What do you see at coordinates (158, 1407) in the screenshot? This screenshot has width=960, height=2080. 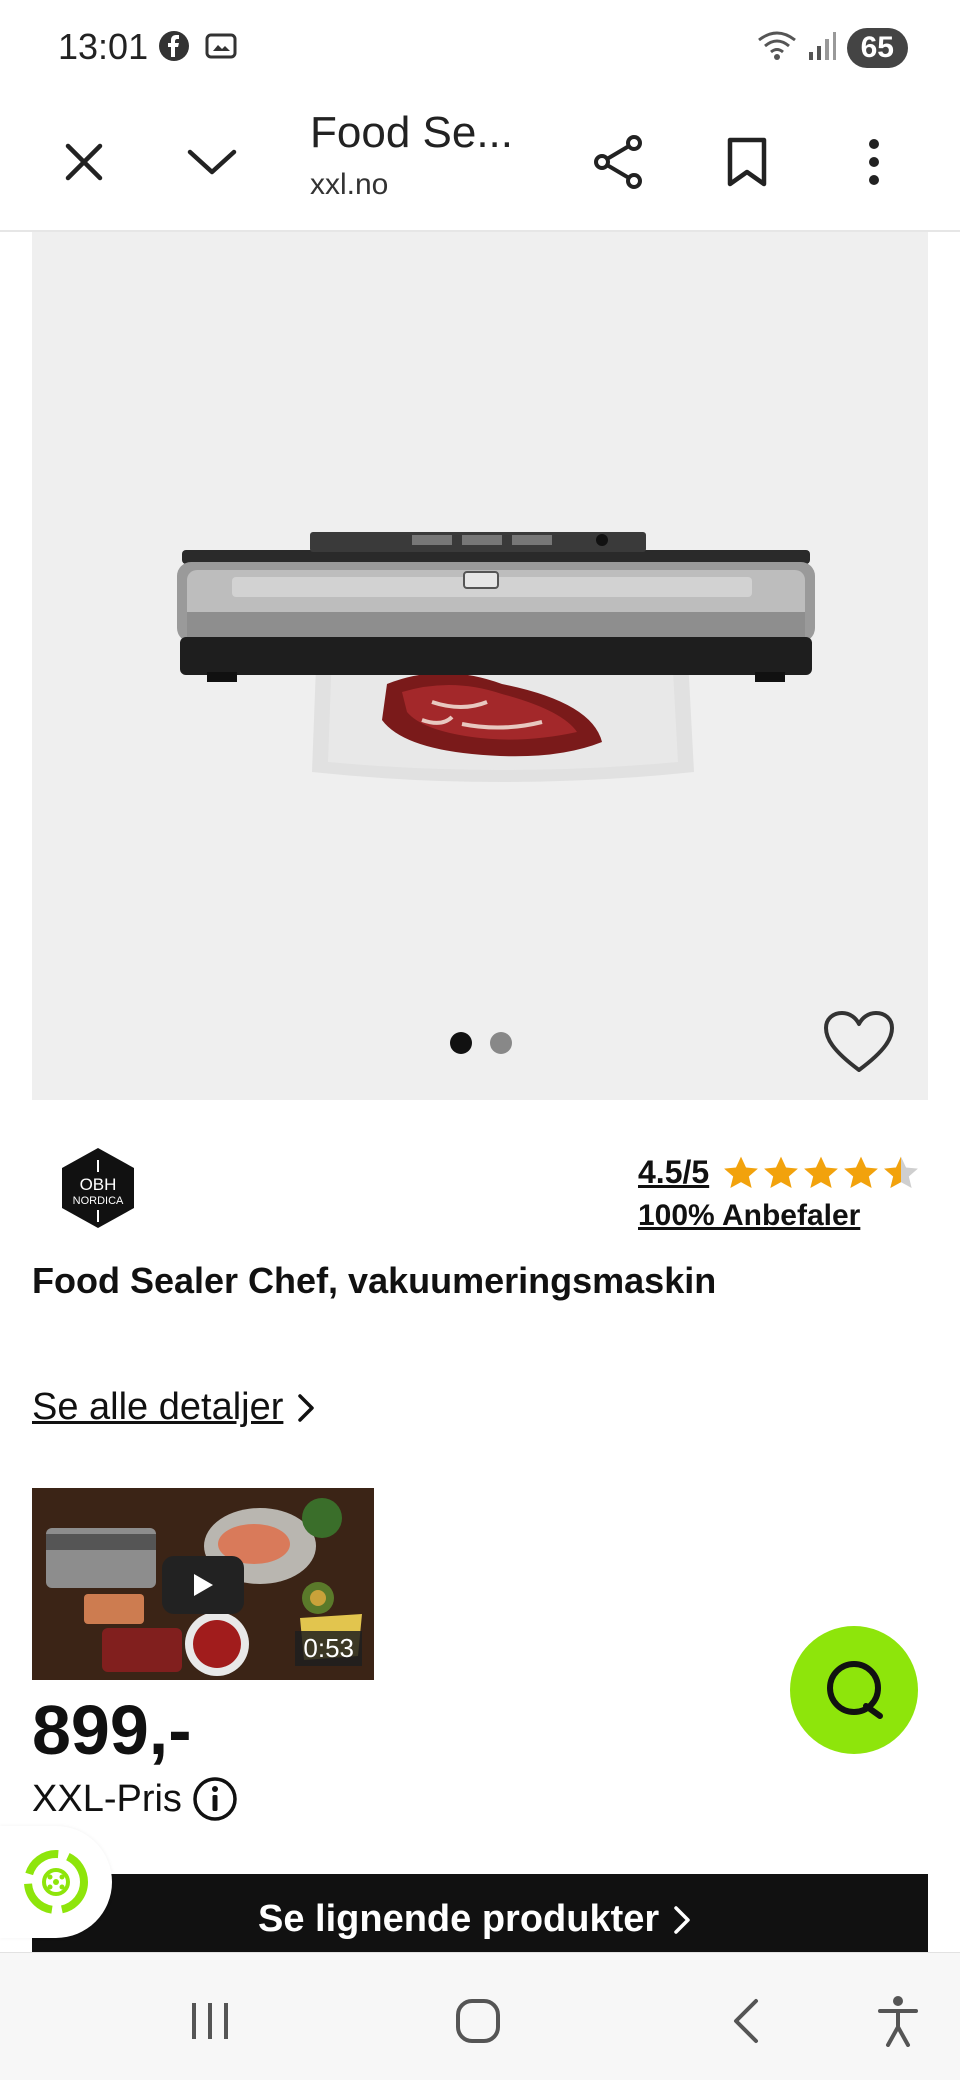 I see `details-link-label: Se alle detaljer` at bounding box center [158, 1407].